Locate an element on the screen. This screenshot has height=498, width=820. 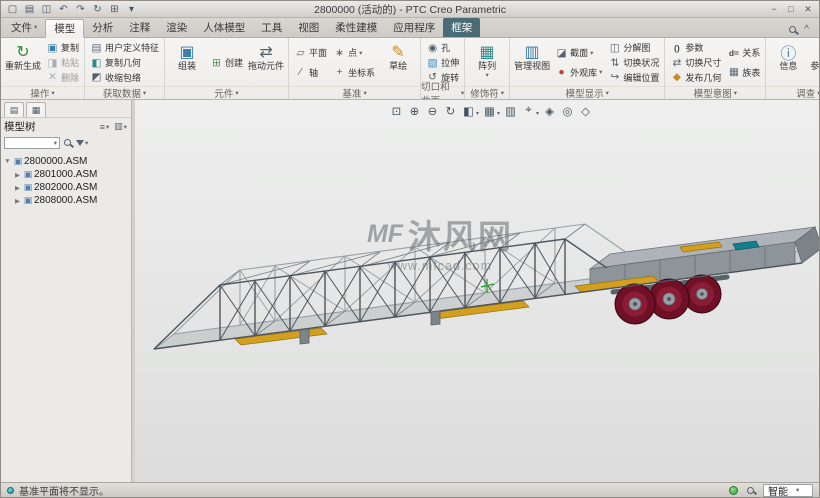
tab-applications: 应用程序 is located at coordinates (414, 27).